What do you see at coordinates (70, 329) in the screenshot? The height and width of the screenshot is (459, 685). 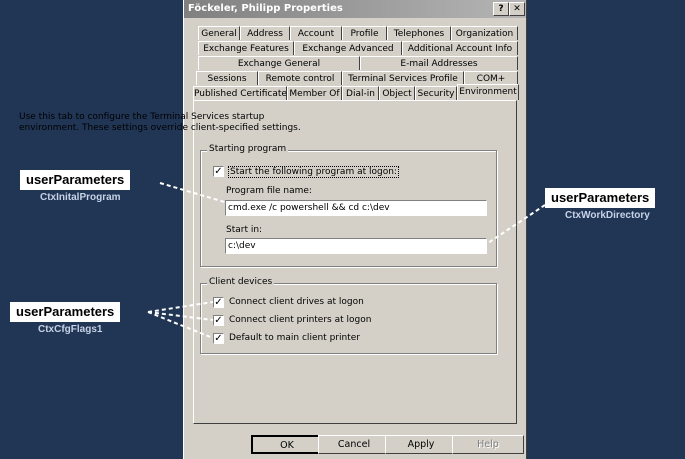 I see `annotation-cfgflags-sub: CtxCfgFlags1` at bounding box center [70, 329].